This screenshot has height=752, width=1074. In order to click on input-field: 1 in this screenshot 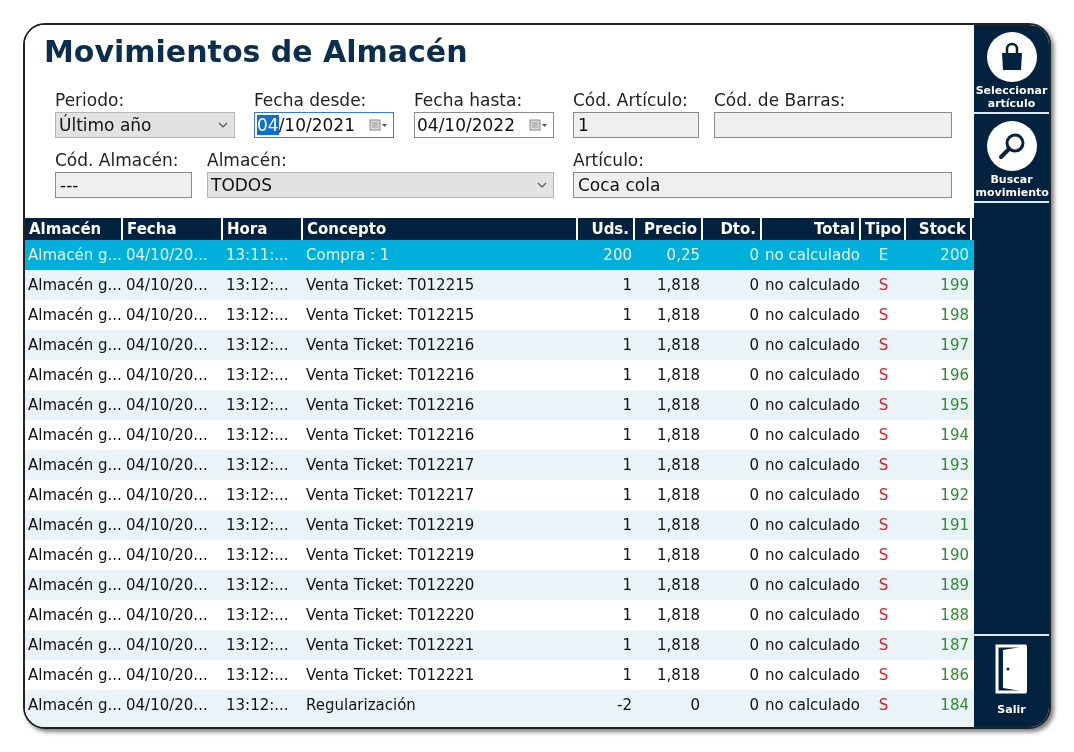, I will do `click(636, 125)`.